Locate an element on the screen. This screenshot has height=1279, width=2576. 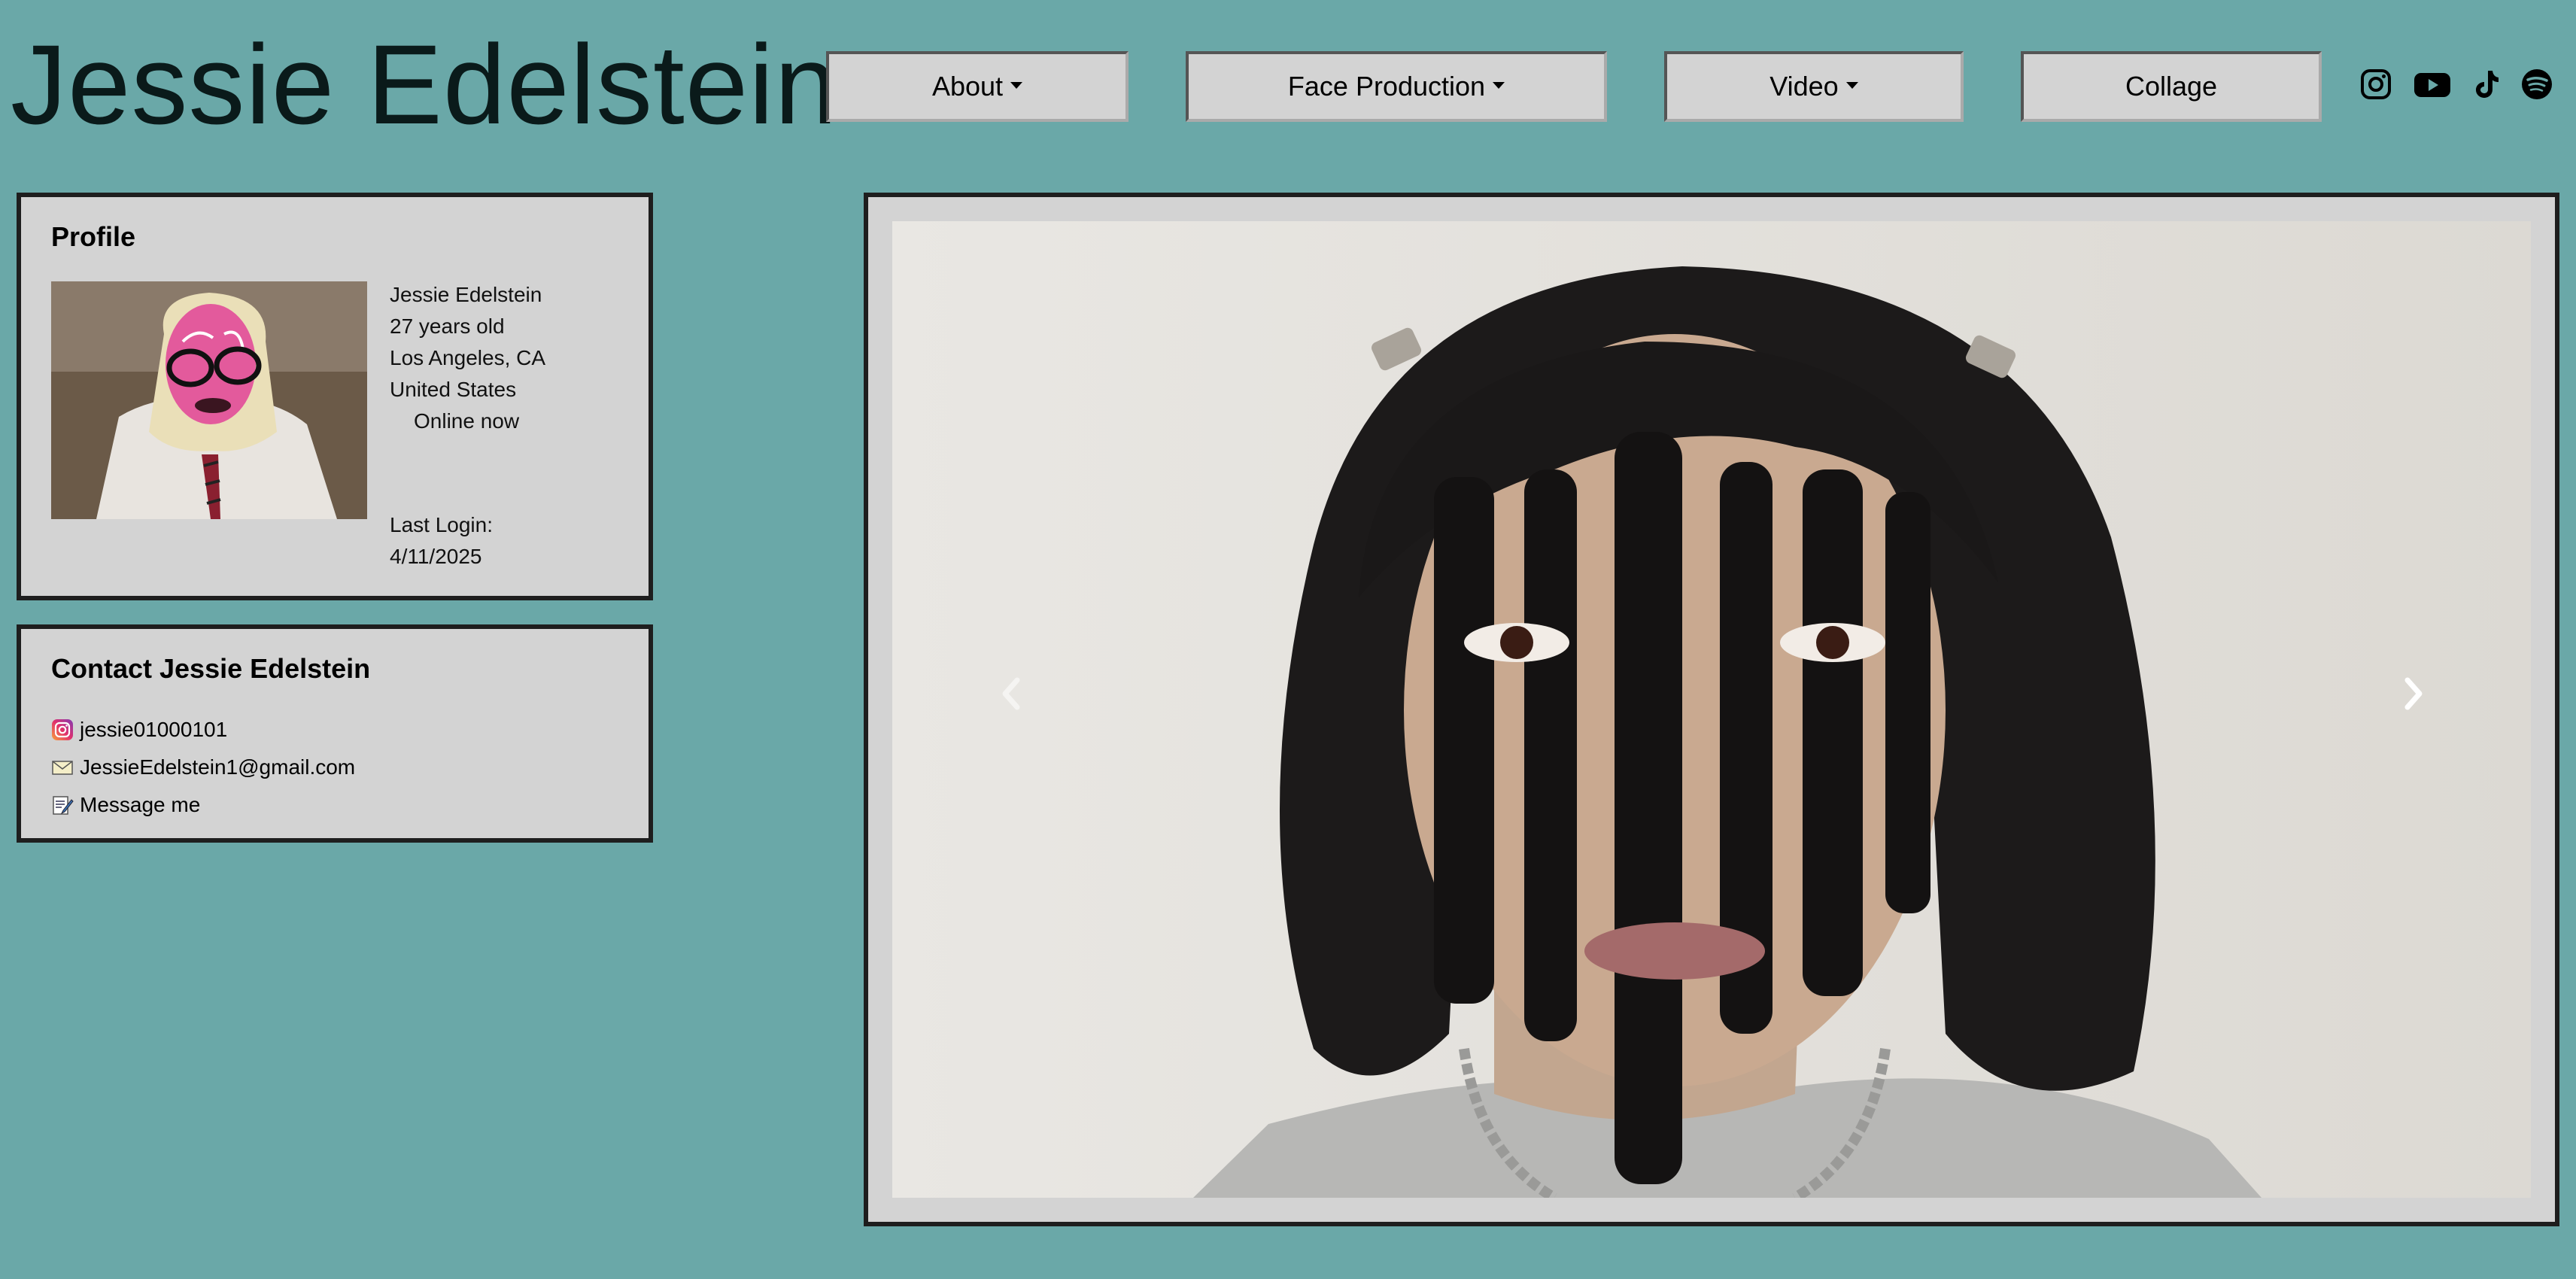
profile-photo is located at coordinates (209, 400).